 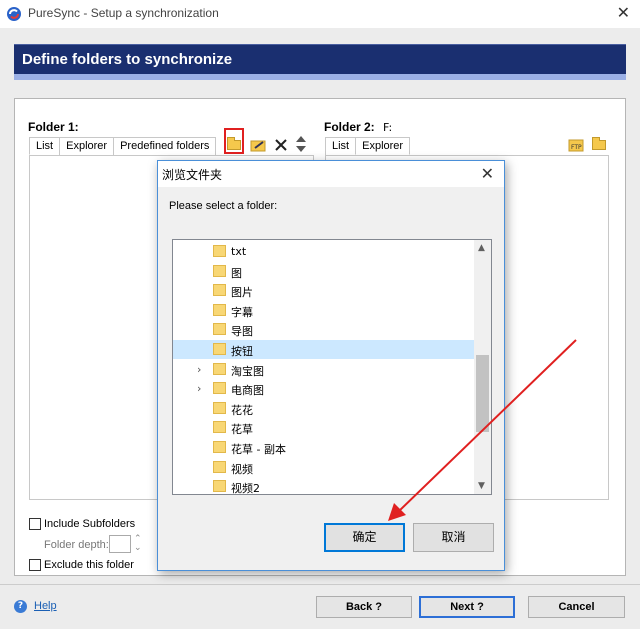 I want to click on tree-folder-item: › 淘宝图, so click(x=324, y=369).